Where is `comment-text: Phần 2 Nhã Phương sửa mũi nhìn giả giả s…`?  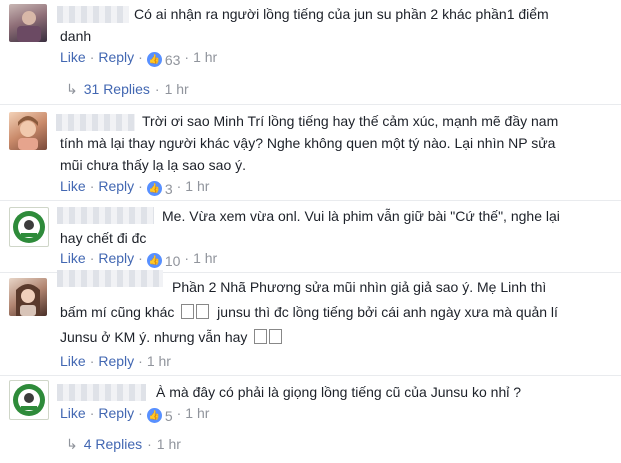 comment-text: Phần 2 Nhã Phương sửa mũi nhìn giả giả s… is located at coordinates (359, 287).